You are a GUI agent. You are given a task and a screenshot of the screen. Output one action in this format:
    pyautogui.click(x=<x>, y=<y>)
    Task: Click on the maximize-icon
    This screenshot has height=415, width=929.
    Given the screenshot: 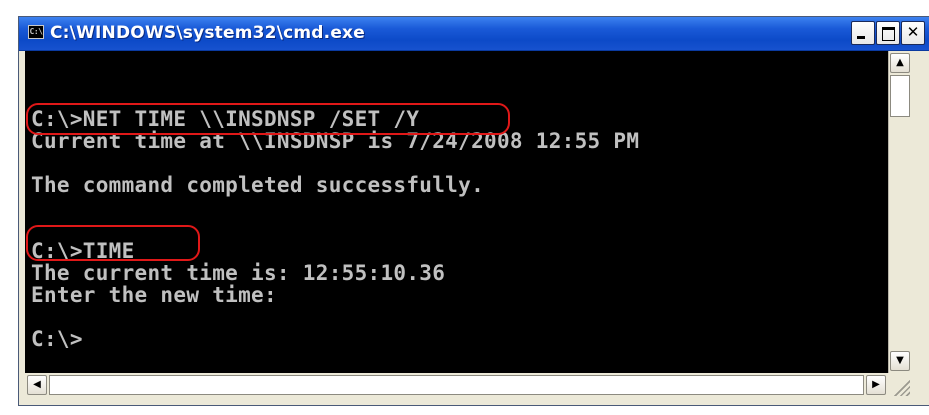 What is the action you would take?
    pyautogui.click(x=888, y=34)
    